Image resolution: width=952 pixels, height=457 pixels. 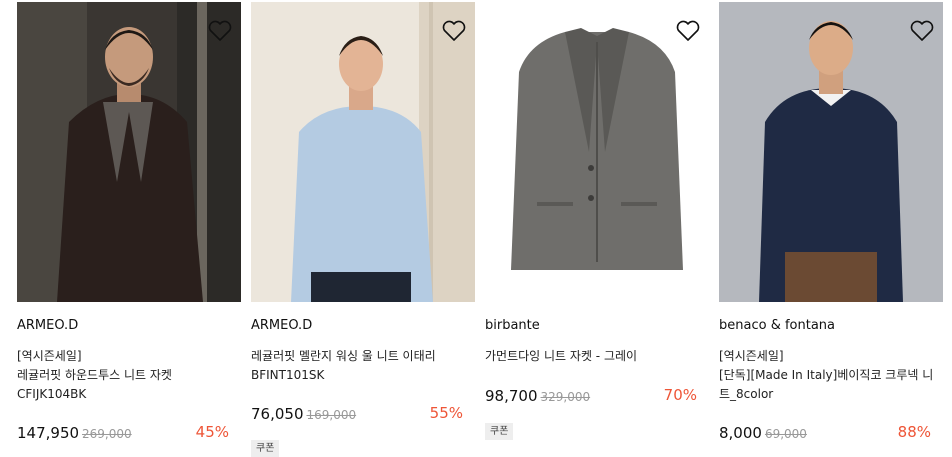 I want to click on product-title: [역시즌세일] 레귤러핏 하운드투스 니트 자켓 CFIJK104BK, so click(x=129, y=375).